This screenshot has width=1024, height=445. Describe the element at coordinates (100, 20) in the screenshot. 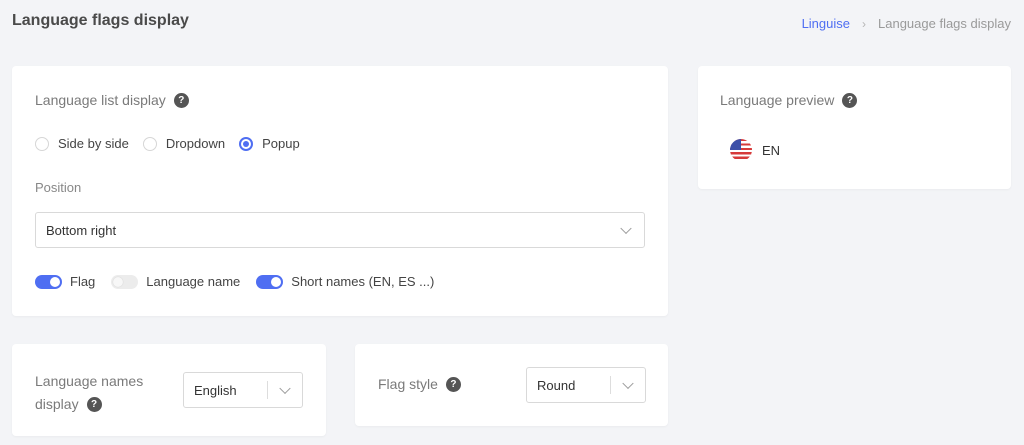

I see `page-title: Language flags display` at that location.